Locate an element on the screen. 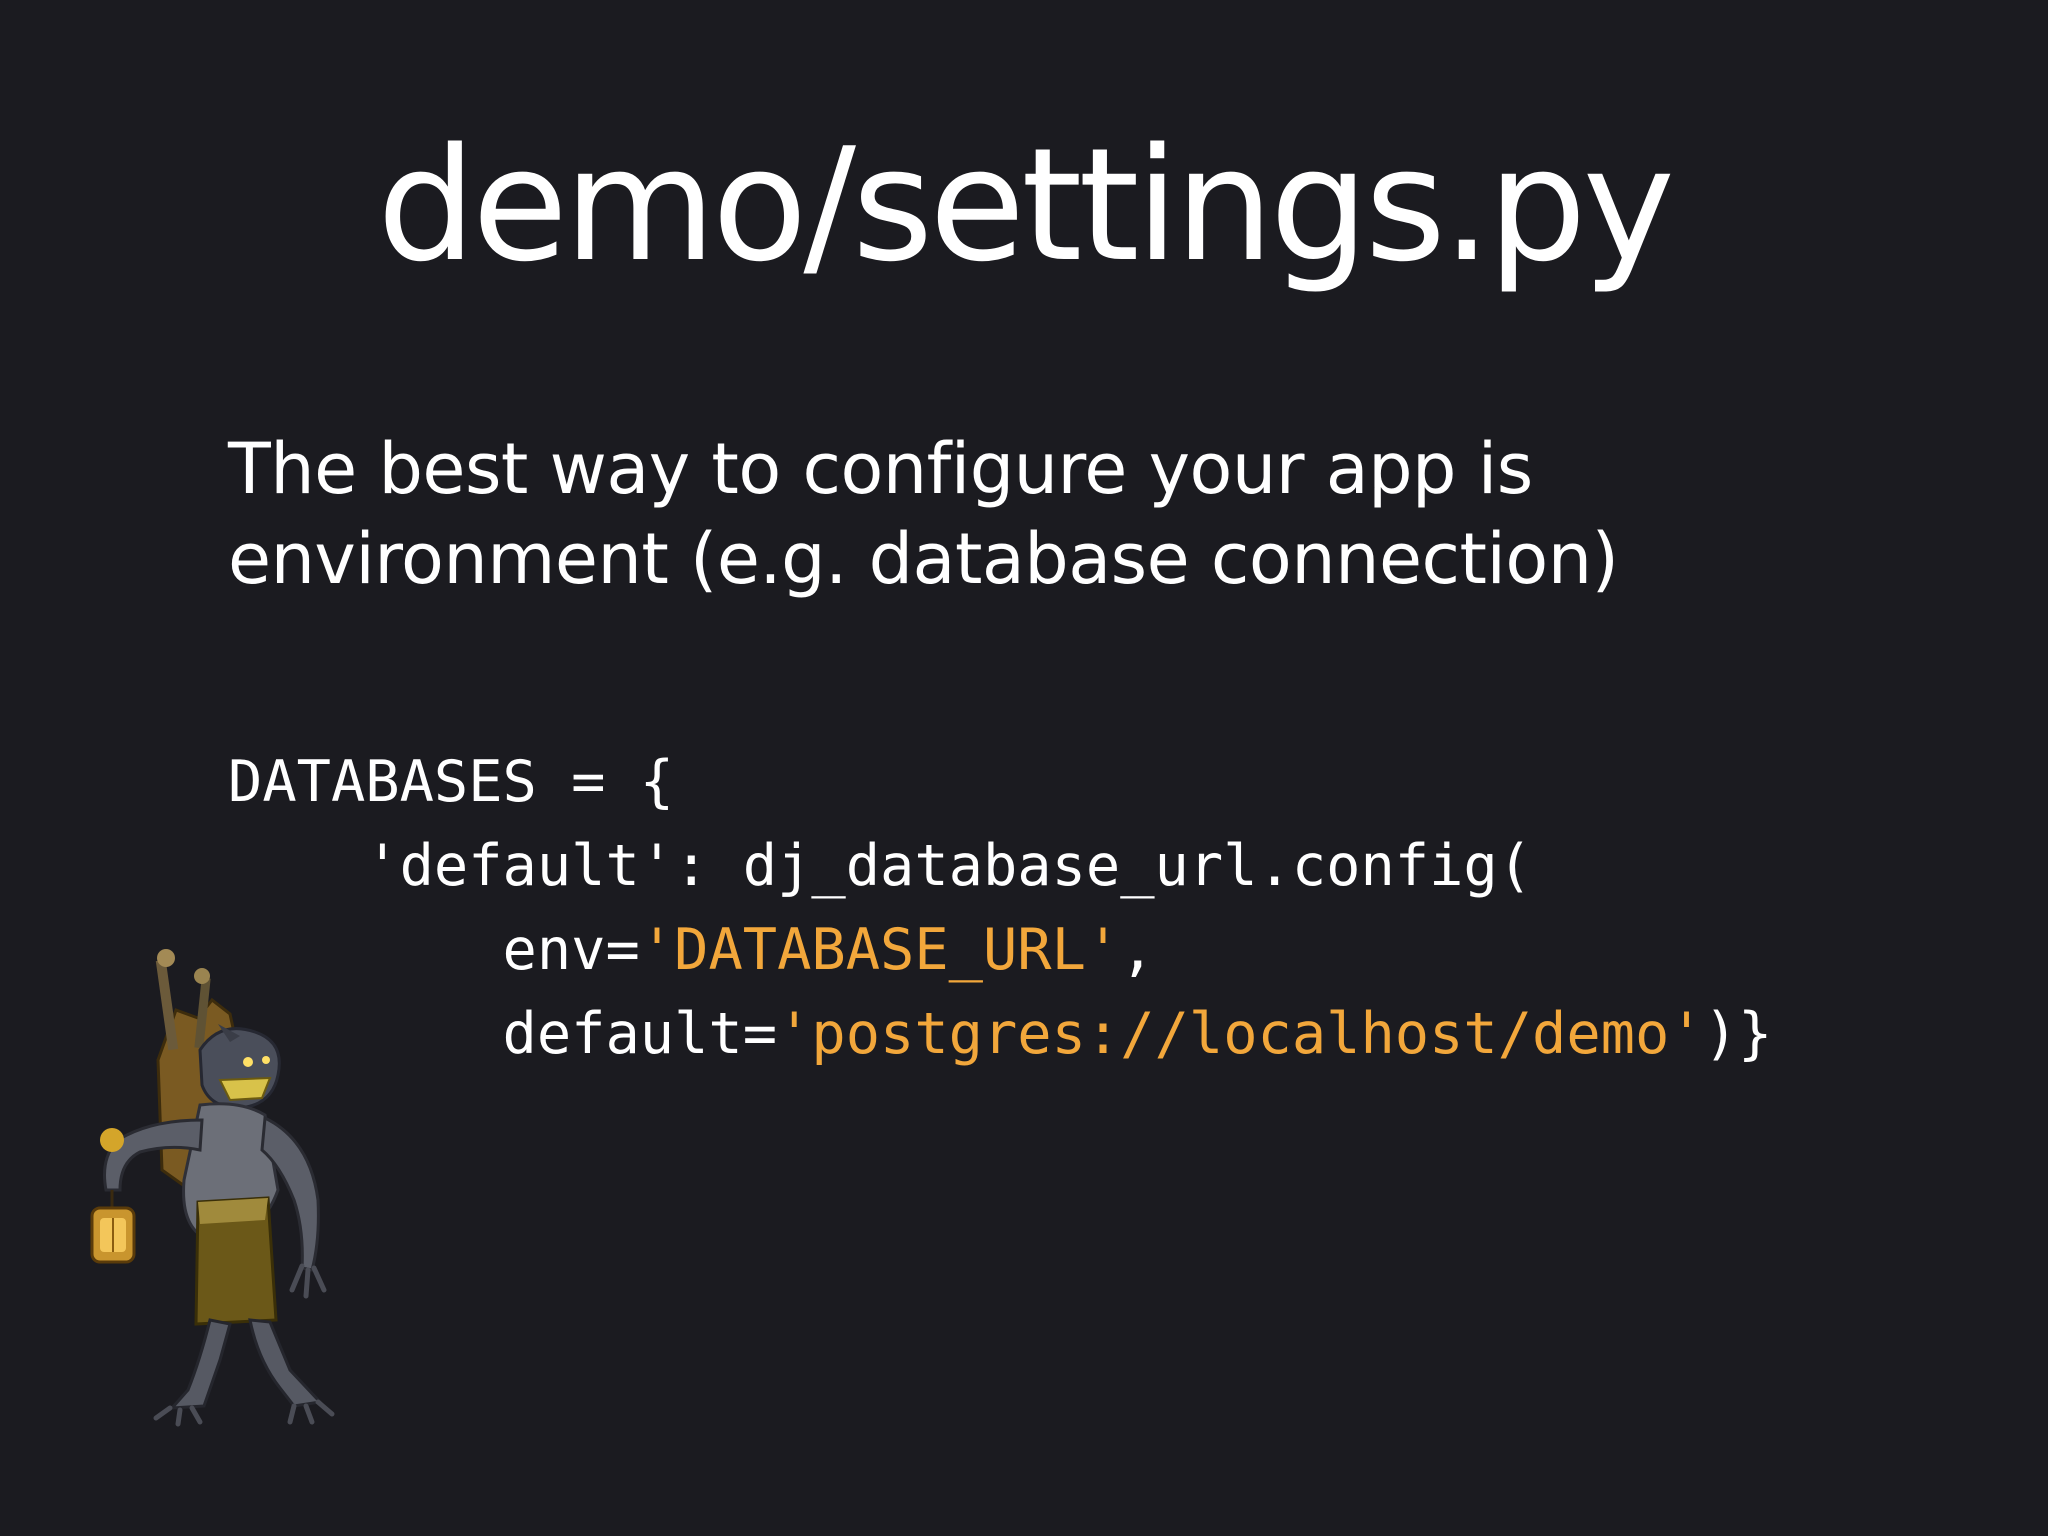 The width and height of the screenshot is (2048, 1536). code-line-4: default='postgres://localhost/demo')} is located at coordinates (1128, 1034).